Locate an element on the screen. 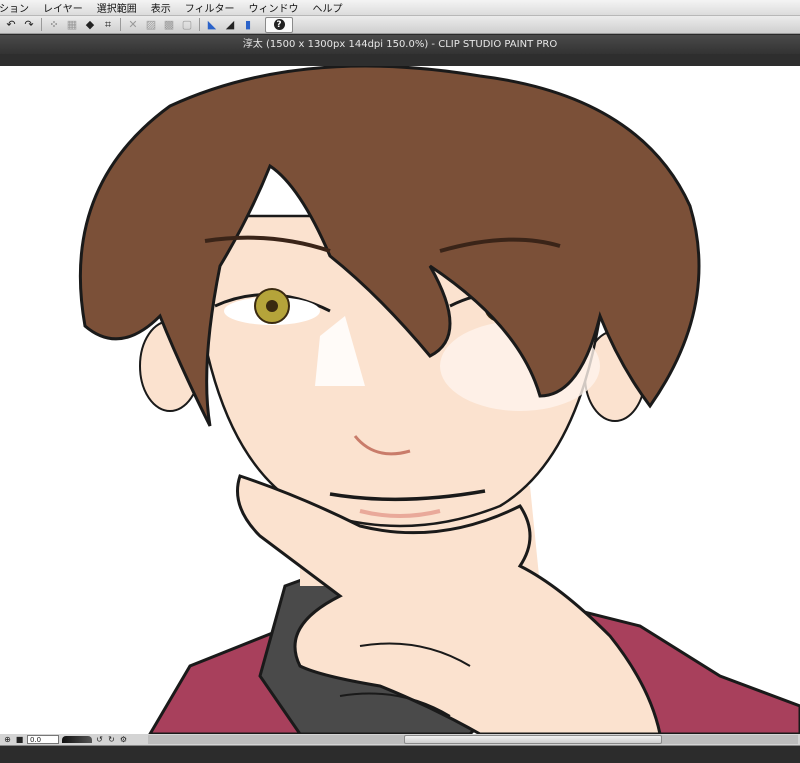 Image resolution: width=800 pixels, height=763 pixels. zoom-slider is located at coordinates (77, 739).